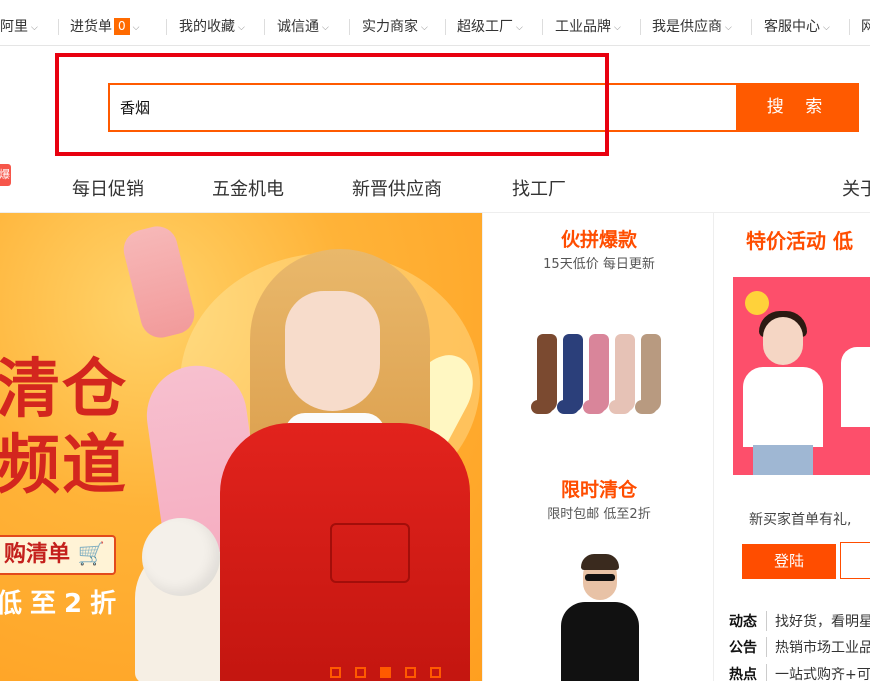 The height and width of the screenshot is (681, 870). Describe the element at coordinates (600, 577) in the screenshot. I see `sunglasses-image` at that location.